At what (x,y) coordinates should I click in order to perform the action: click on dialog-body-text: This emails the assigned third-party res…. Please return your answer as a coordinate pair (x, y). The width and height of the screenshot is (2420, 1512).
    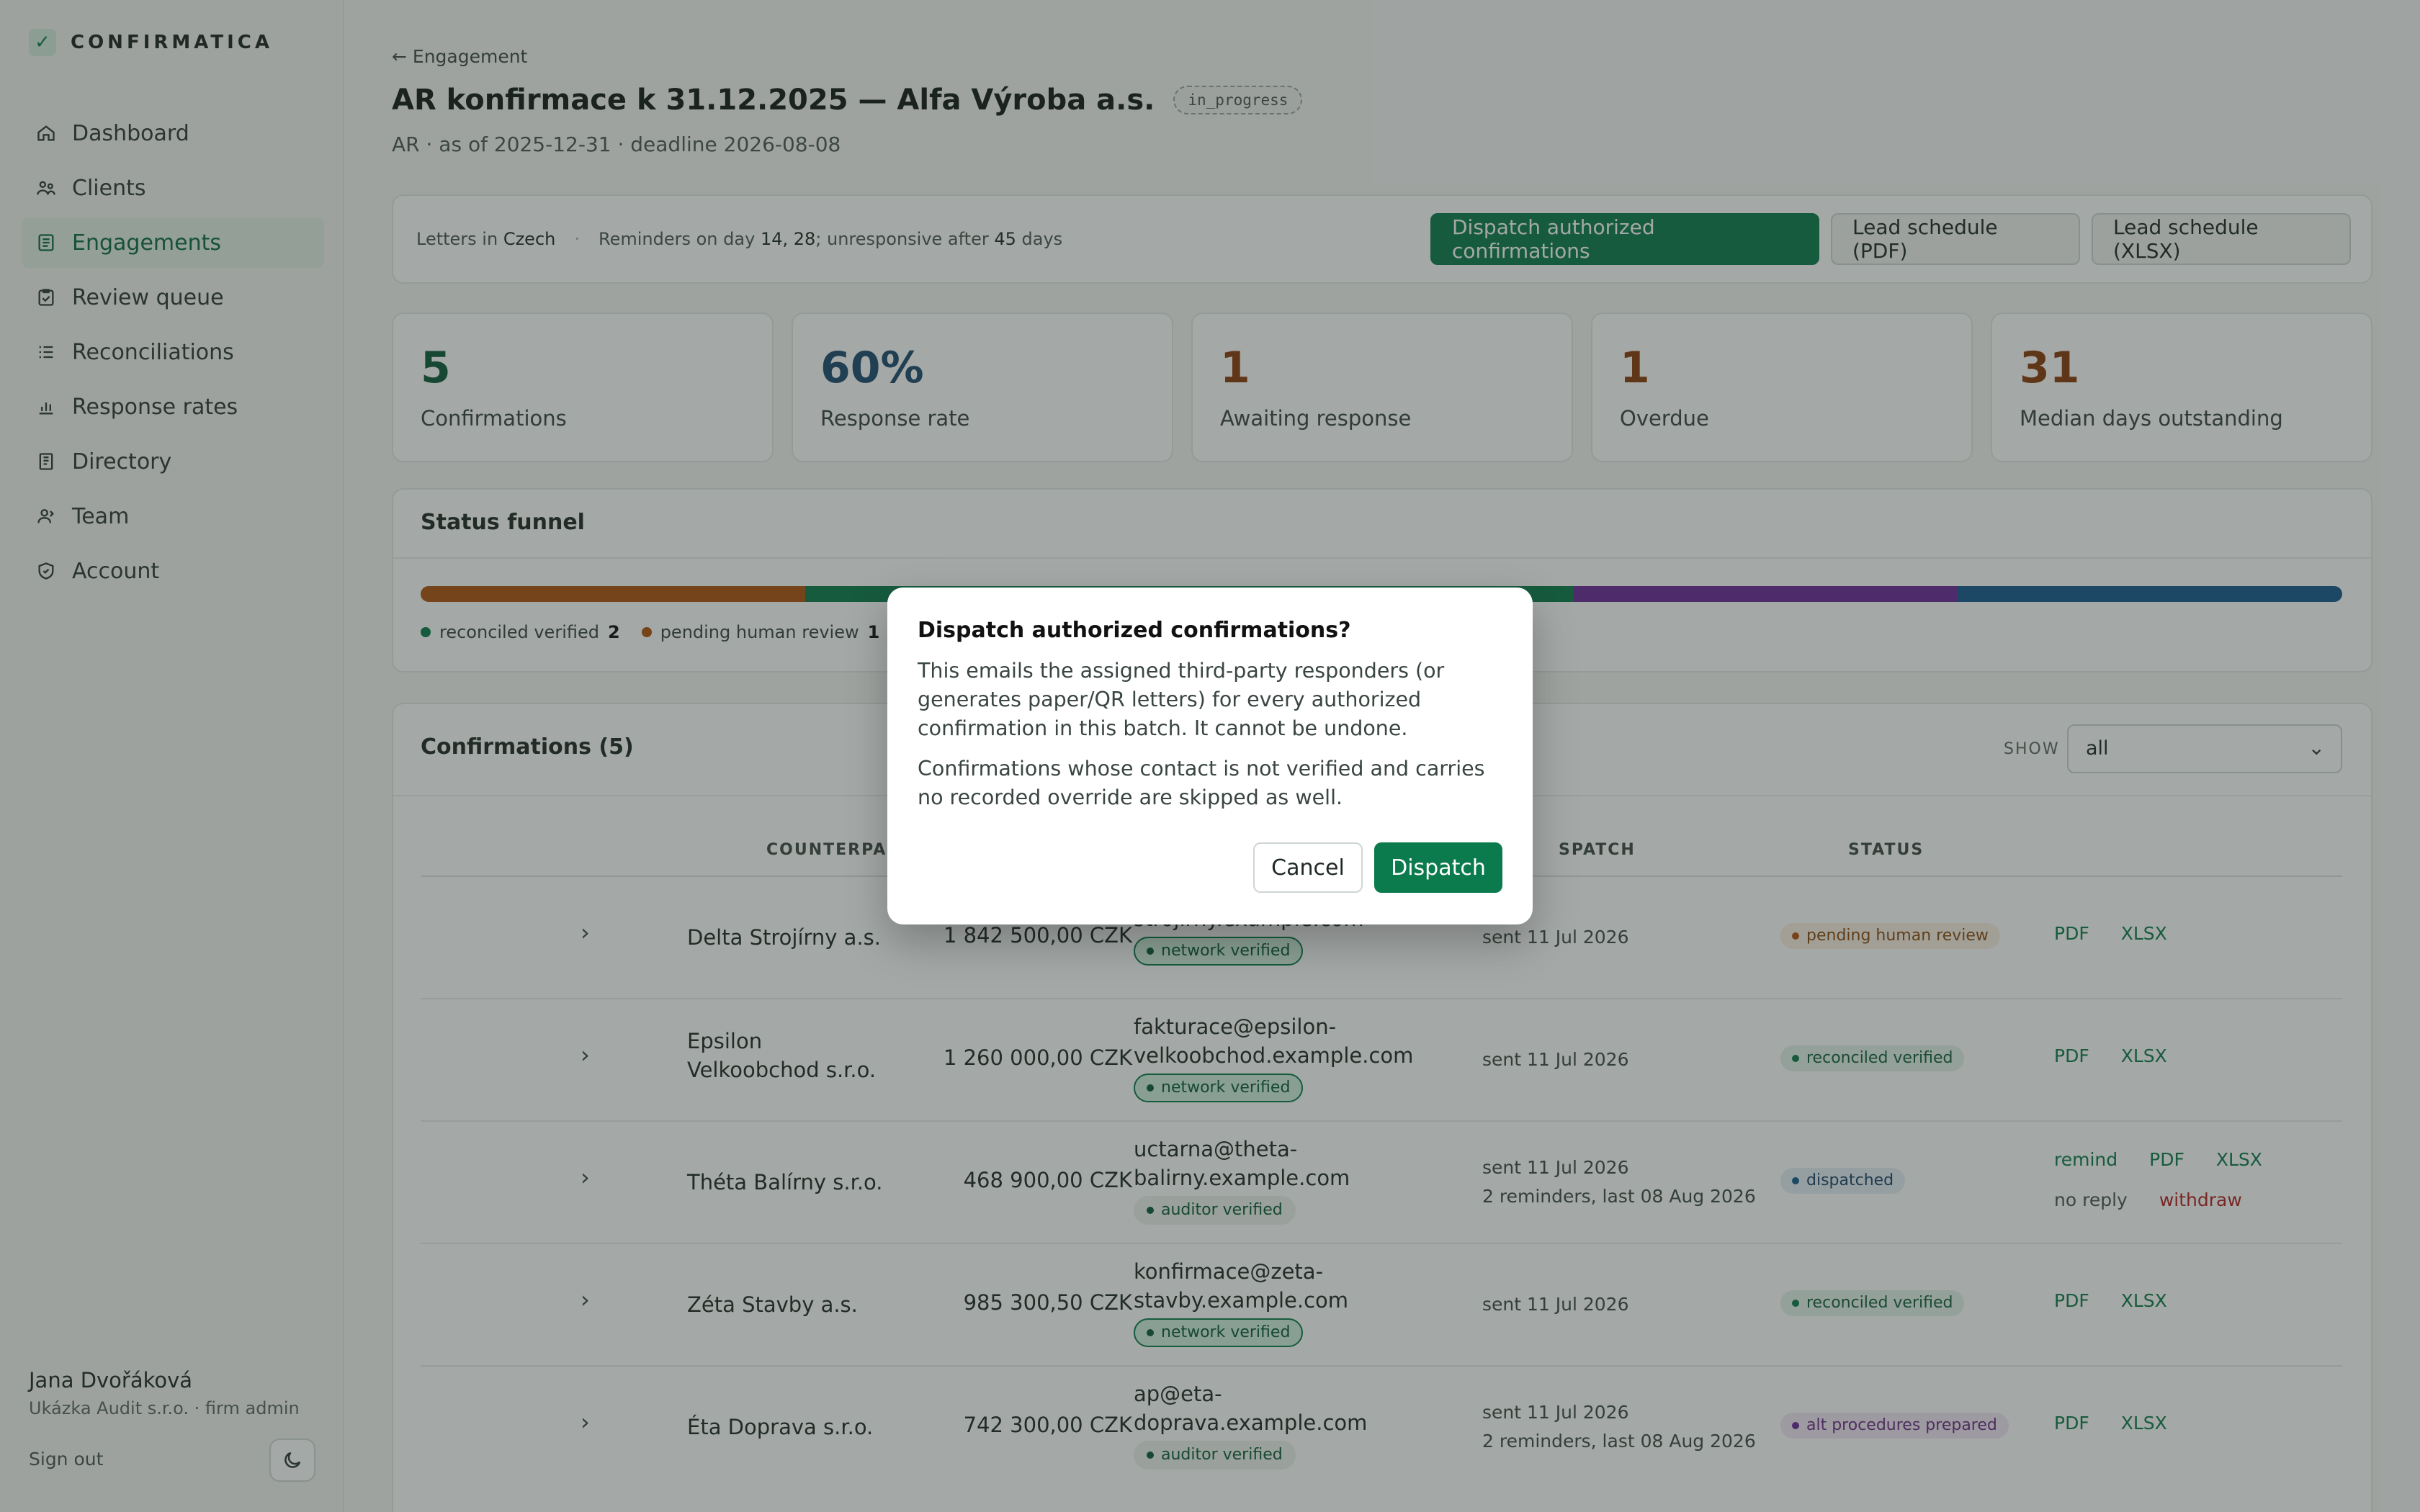
    Looking at the image, I should click on (1181, 699).